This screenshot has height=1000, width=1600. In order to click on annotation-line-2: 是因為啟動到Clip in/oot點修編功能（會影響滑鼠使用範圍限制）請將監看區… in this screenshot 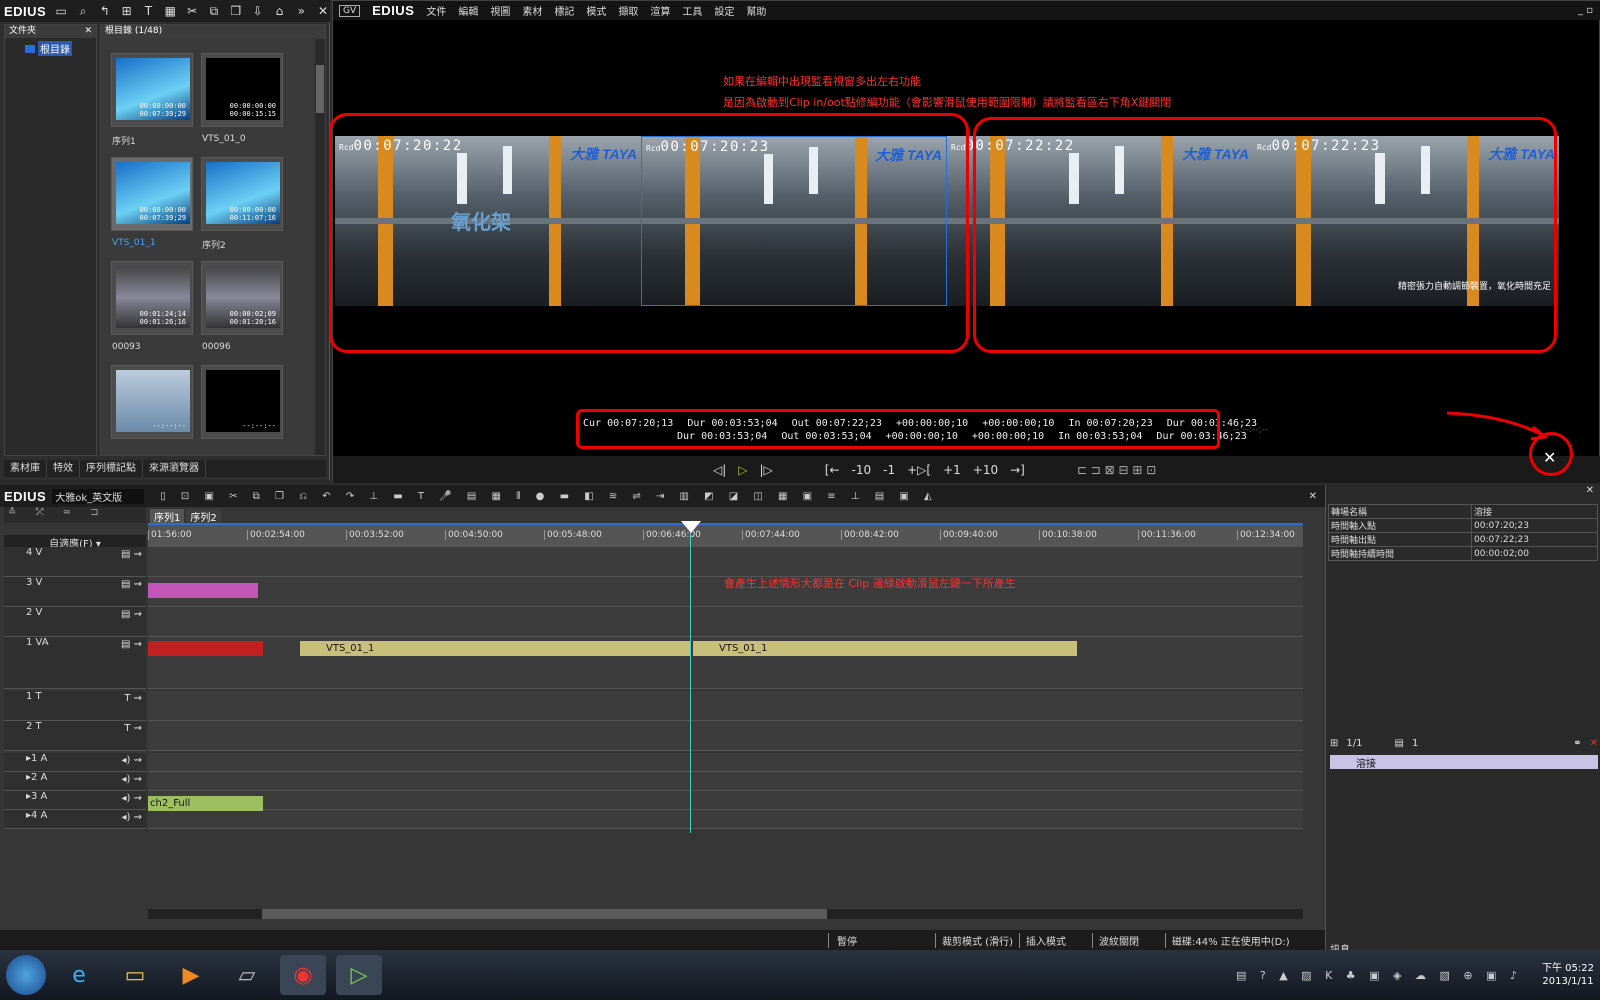, I will do `click(947, 102)`.